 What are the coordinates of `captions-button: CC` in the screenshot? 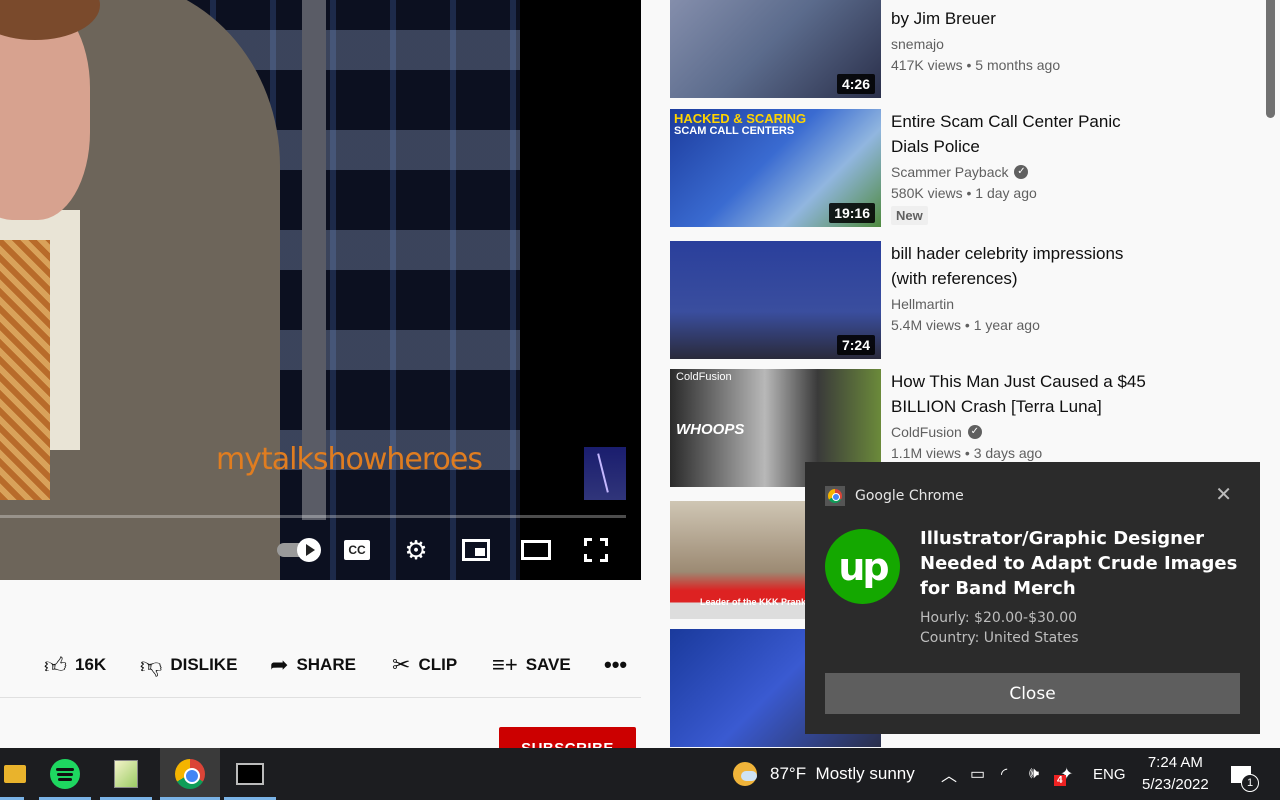 It's located at (357, 550).